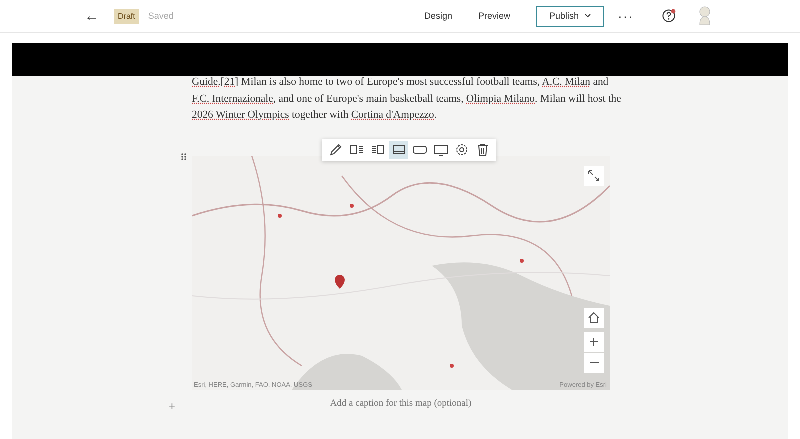  I want to click on standard-width-icon, so click(399, 150).